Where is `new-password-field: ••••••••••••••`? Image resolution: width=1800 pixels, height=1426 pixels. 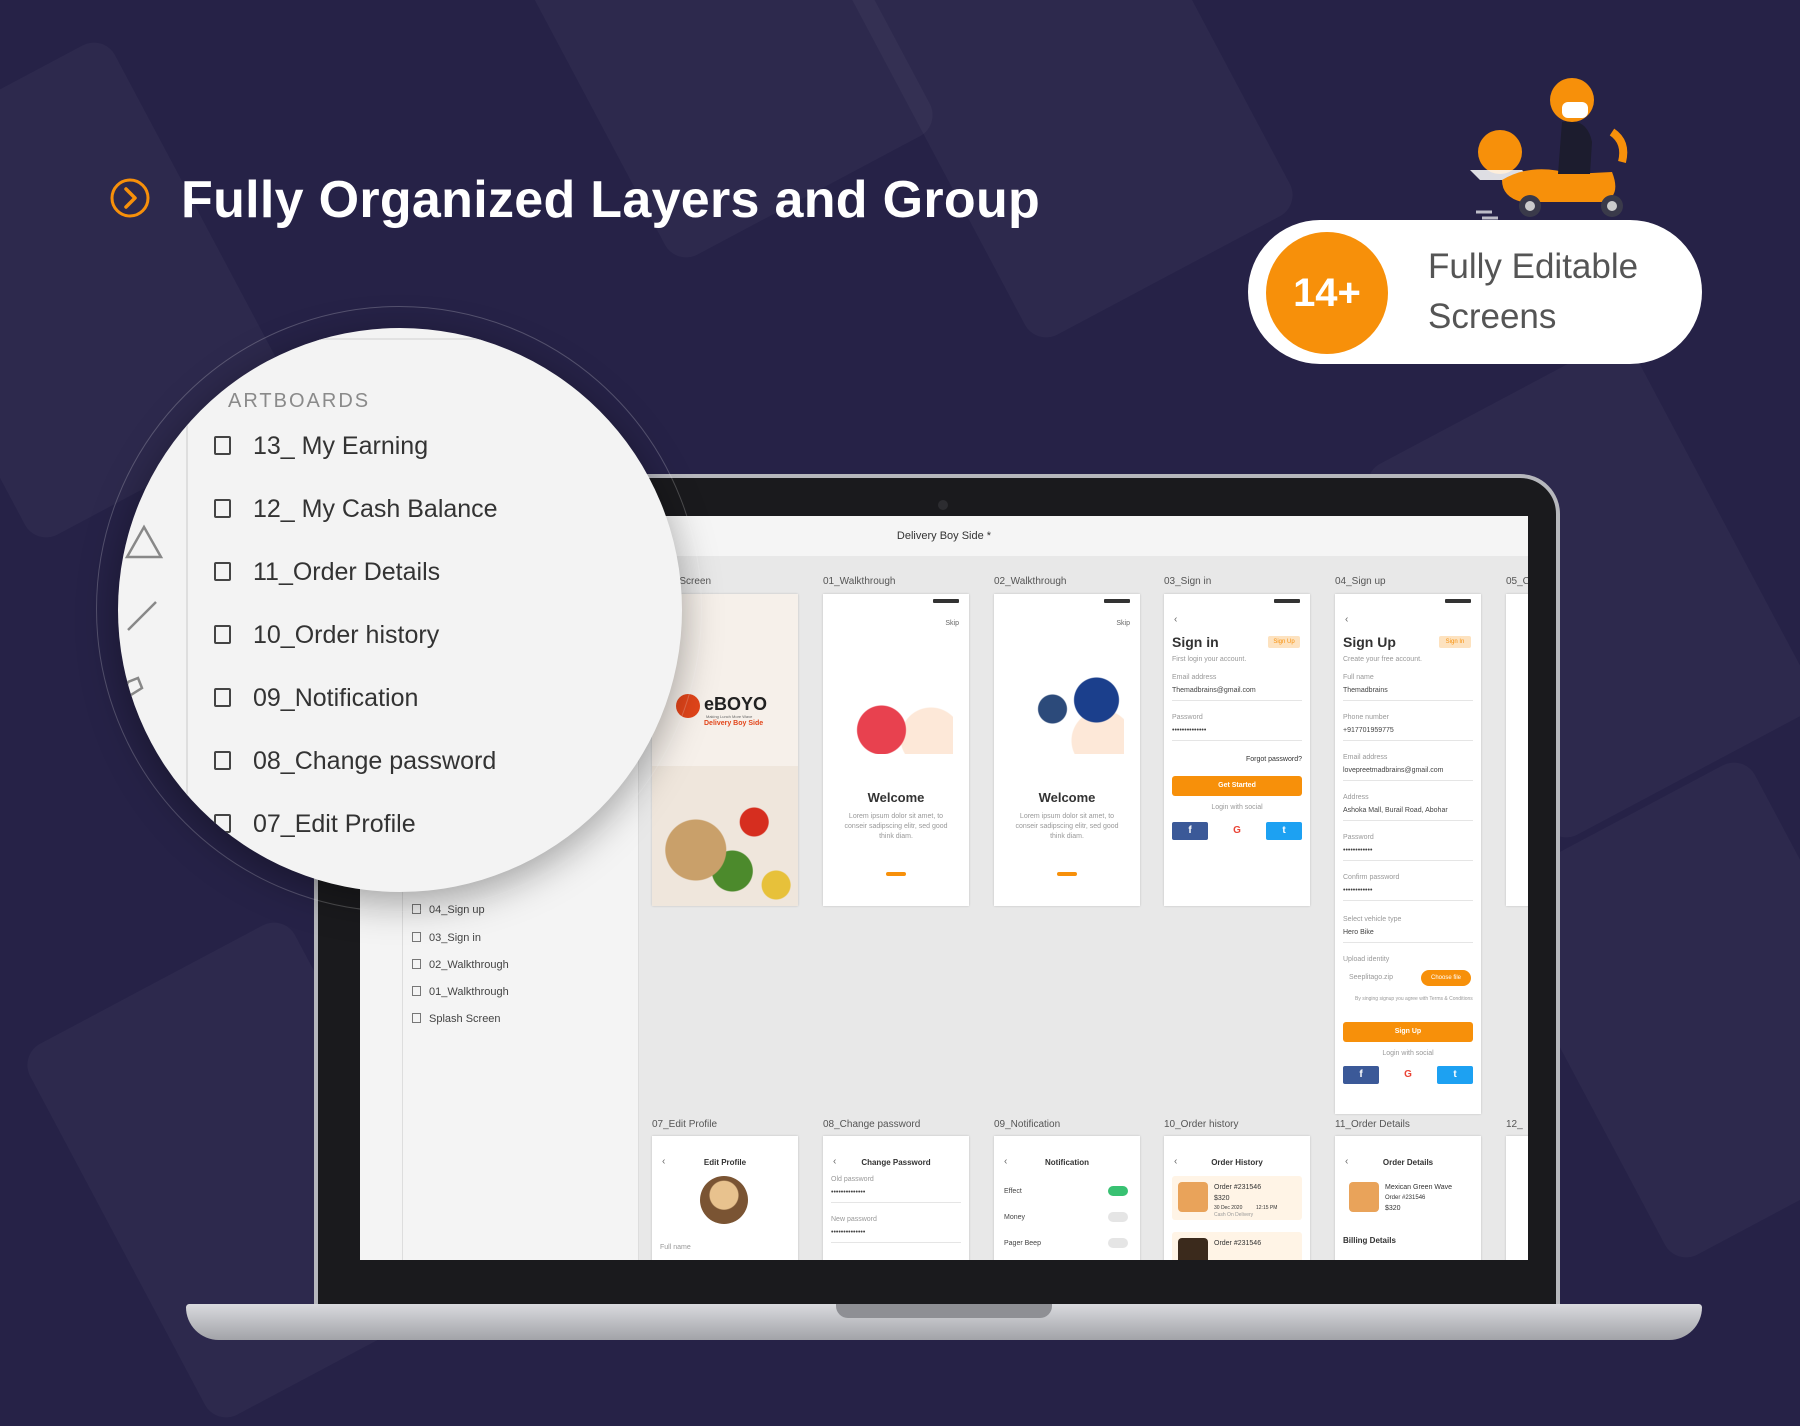
new-password-field: •••••••••••••• is located at coordinates (896, 1233).